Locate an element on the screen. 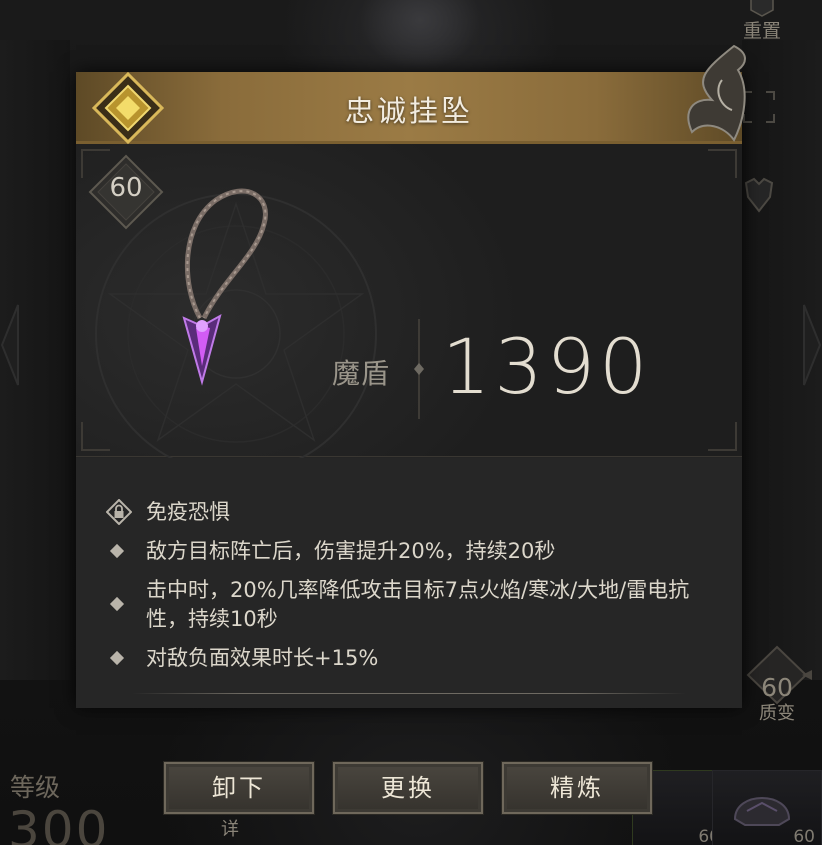 This screenshot has width=822, height=845. reset-label: 重置 is located at coordinates (761, 31).